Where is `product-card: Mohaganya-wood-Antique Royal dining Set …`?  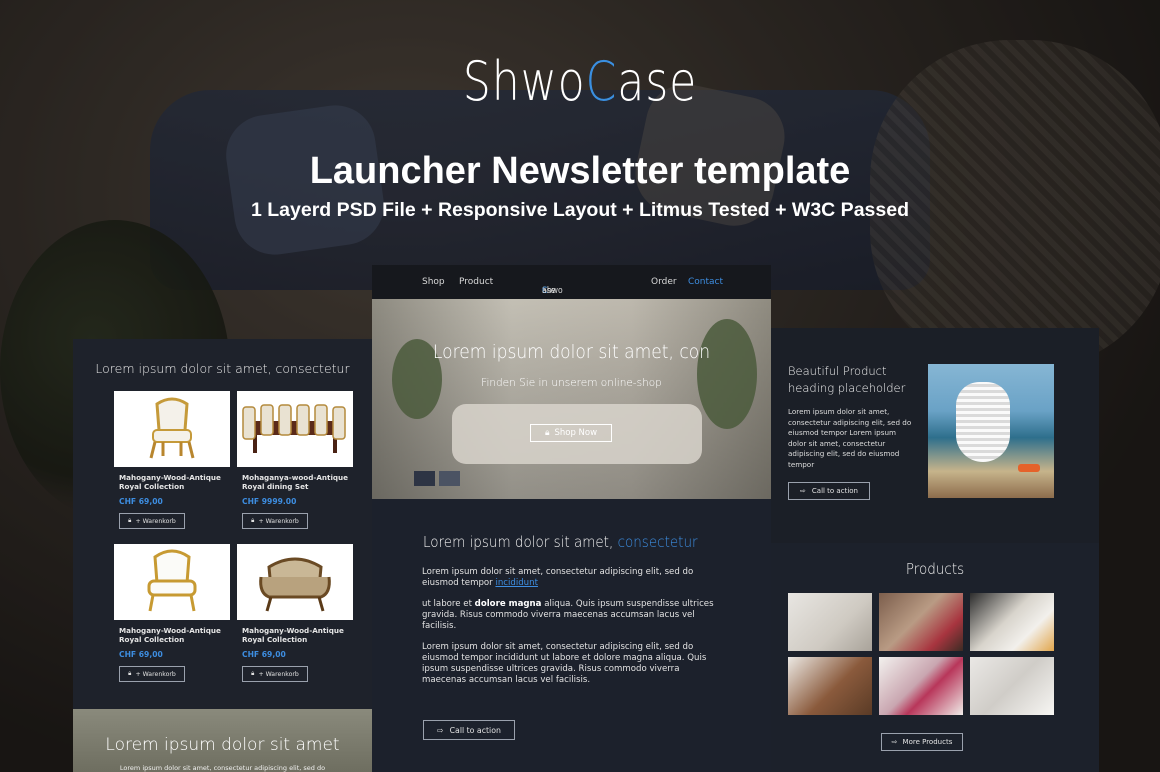 product-card: Mohaganya-wood-Antique Royal dining Set … is located at coordinates (295, 460).